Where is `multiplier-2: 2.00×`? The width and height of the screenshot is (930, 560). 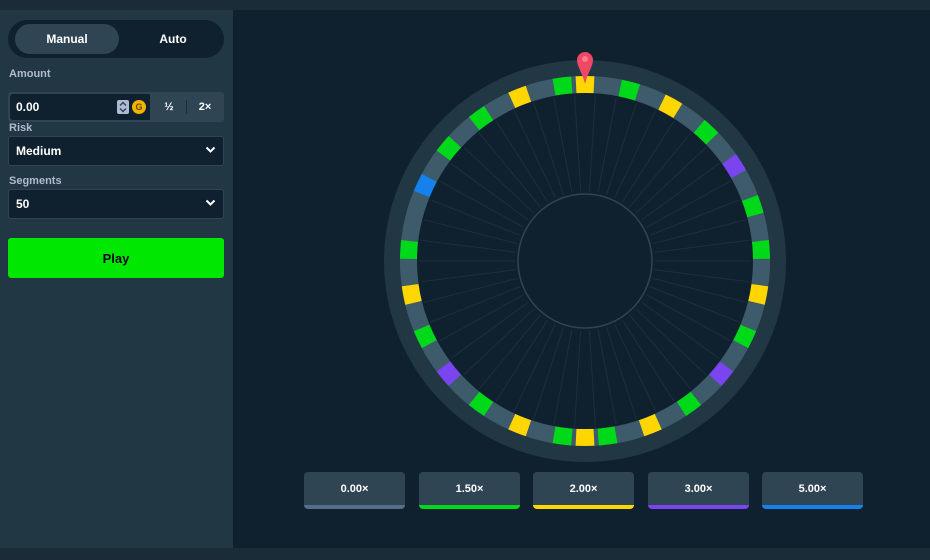
multiplier-2: 2.00× is located at coordinates (583, 490).